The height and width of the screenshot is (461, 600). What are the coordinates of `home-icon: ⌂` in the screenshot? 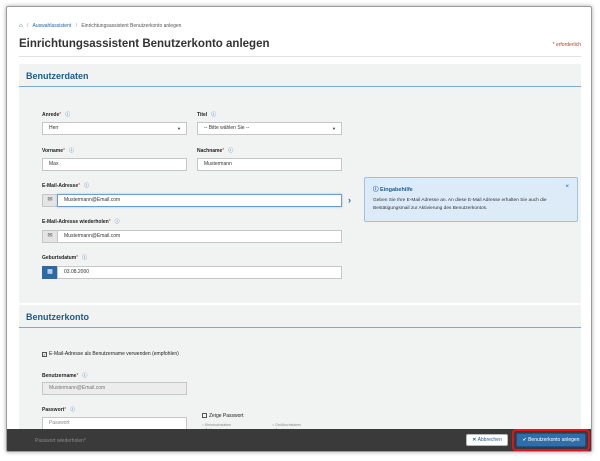 It's located at (21, 26).